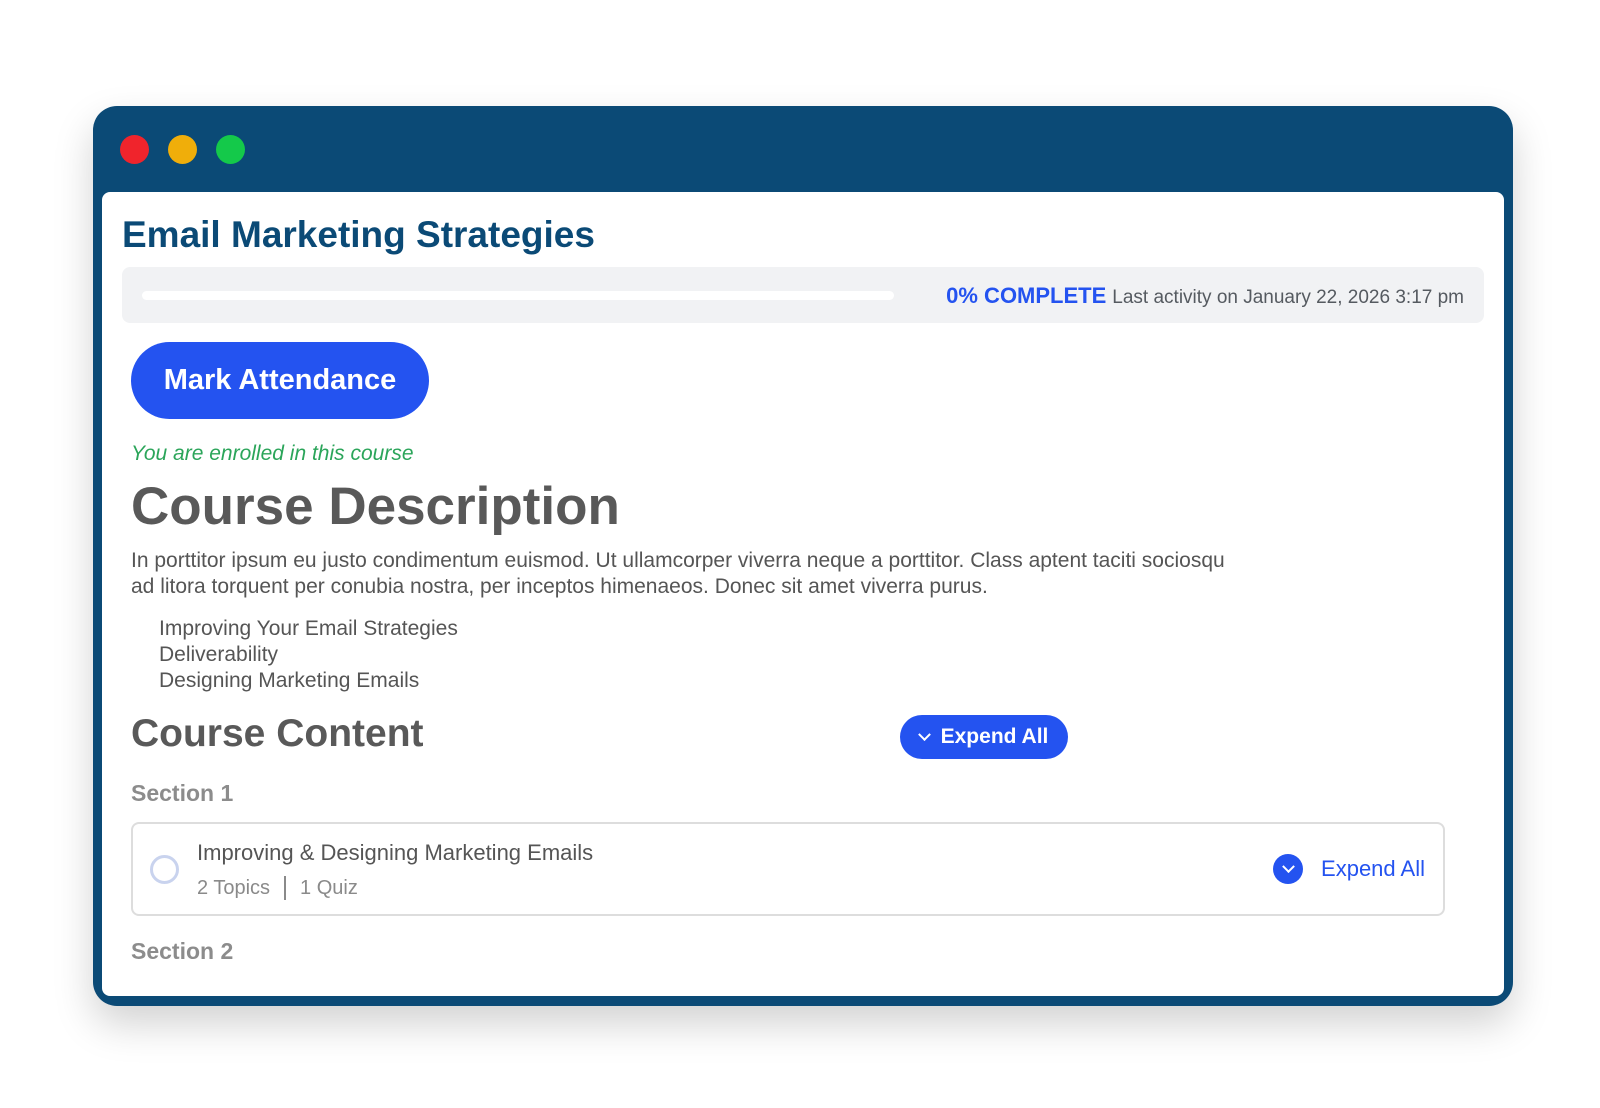 The width and height of the screenshot is (1600, 1108). I want to click on course-content-heading: Course Content, so click(277, 733).